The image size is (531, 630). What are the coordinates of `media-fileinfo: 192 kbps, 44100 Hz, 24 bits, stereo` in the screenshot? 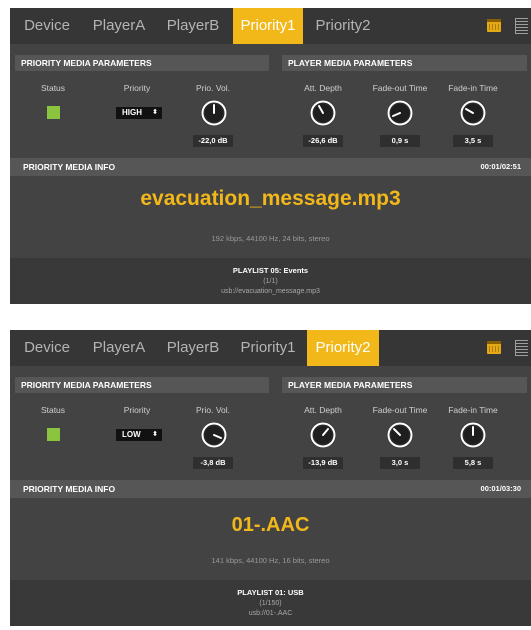 It's located at (270, 238).